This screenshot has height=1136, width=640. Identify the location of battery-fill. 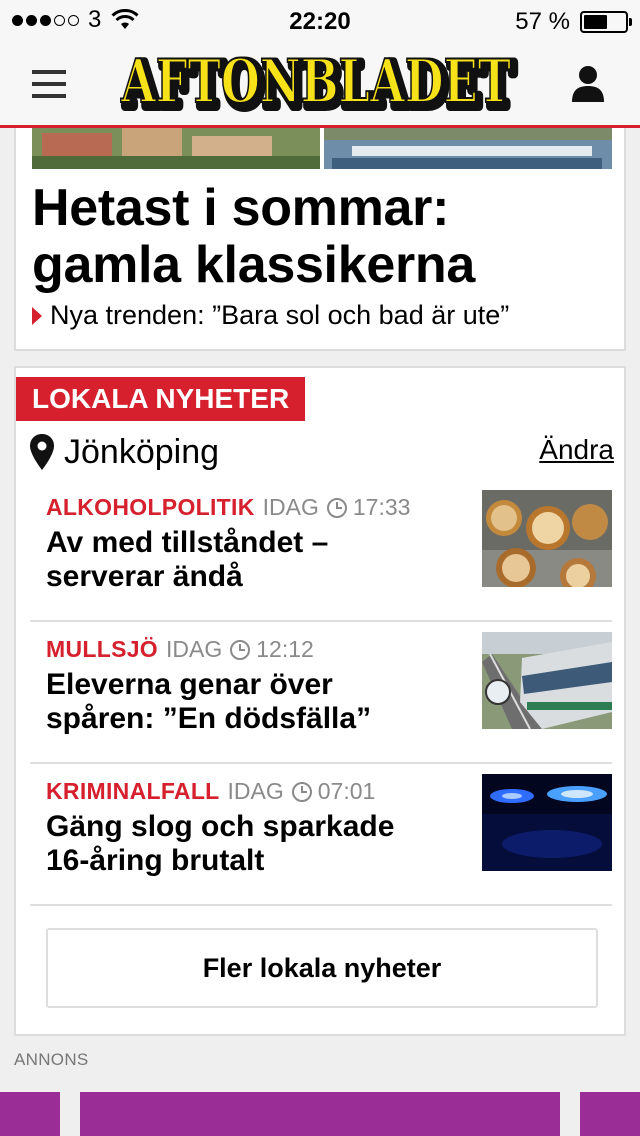
(595, 22).